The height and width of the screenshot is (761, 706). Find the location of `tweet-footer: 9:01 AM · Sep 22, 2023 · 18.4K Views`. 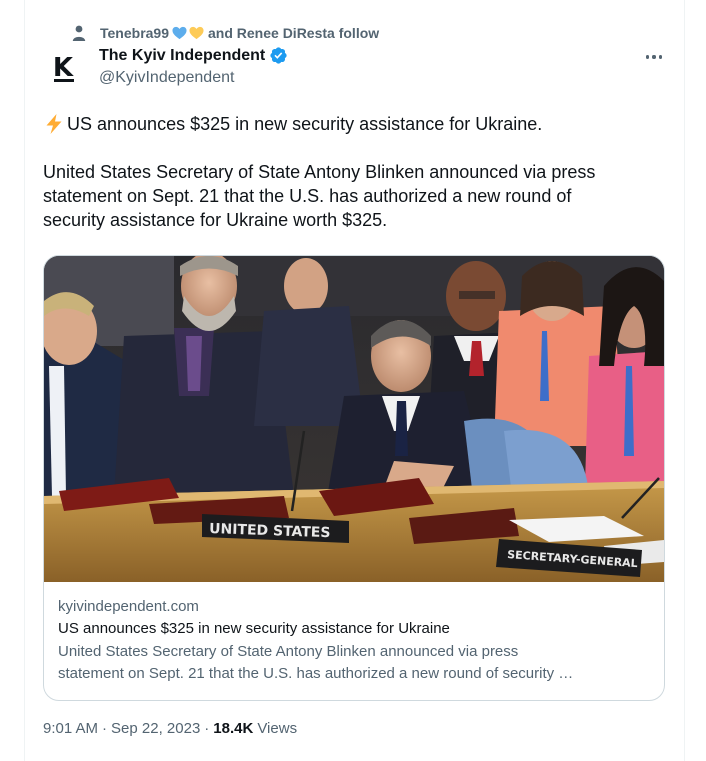

tweet-footer: 9:01 AM · Sep 22, 2023 · 18.4K Views is located at coordinates (170, 728).